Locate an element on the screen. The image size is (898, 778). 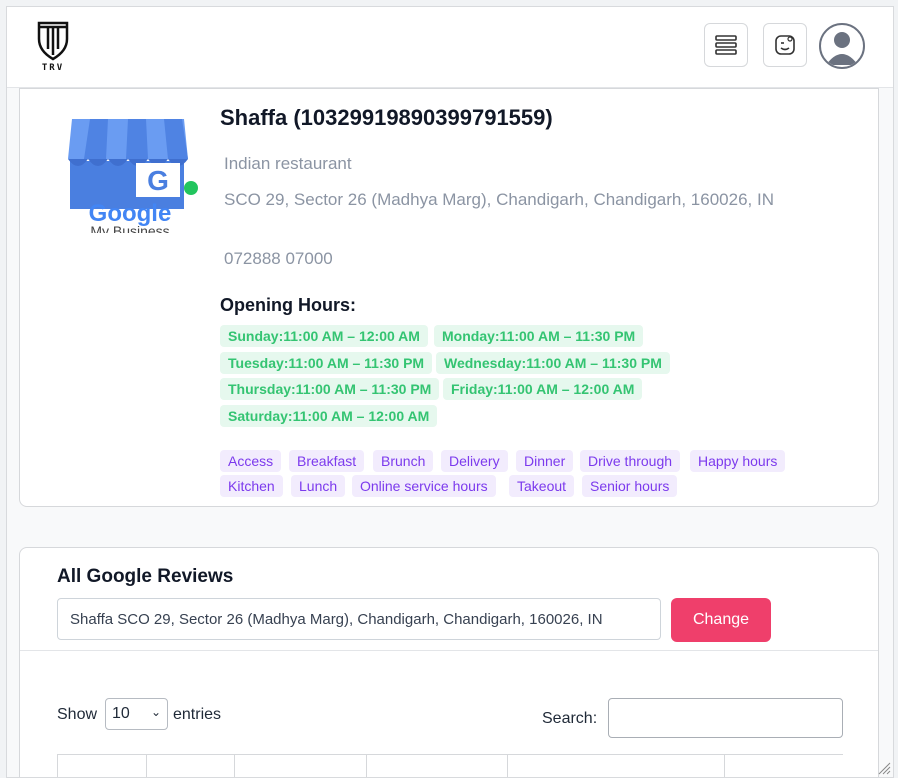
tag-lunch: Lunch is located at coordinates (318, 486).